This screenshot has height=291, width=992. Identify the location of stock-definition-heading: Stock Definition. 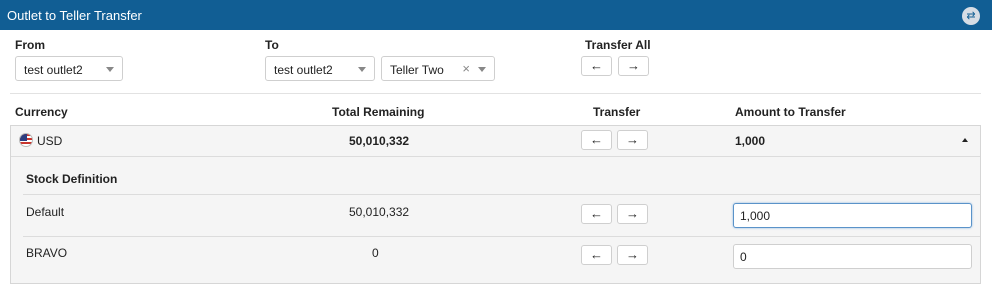
(72, 179).